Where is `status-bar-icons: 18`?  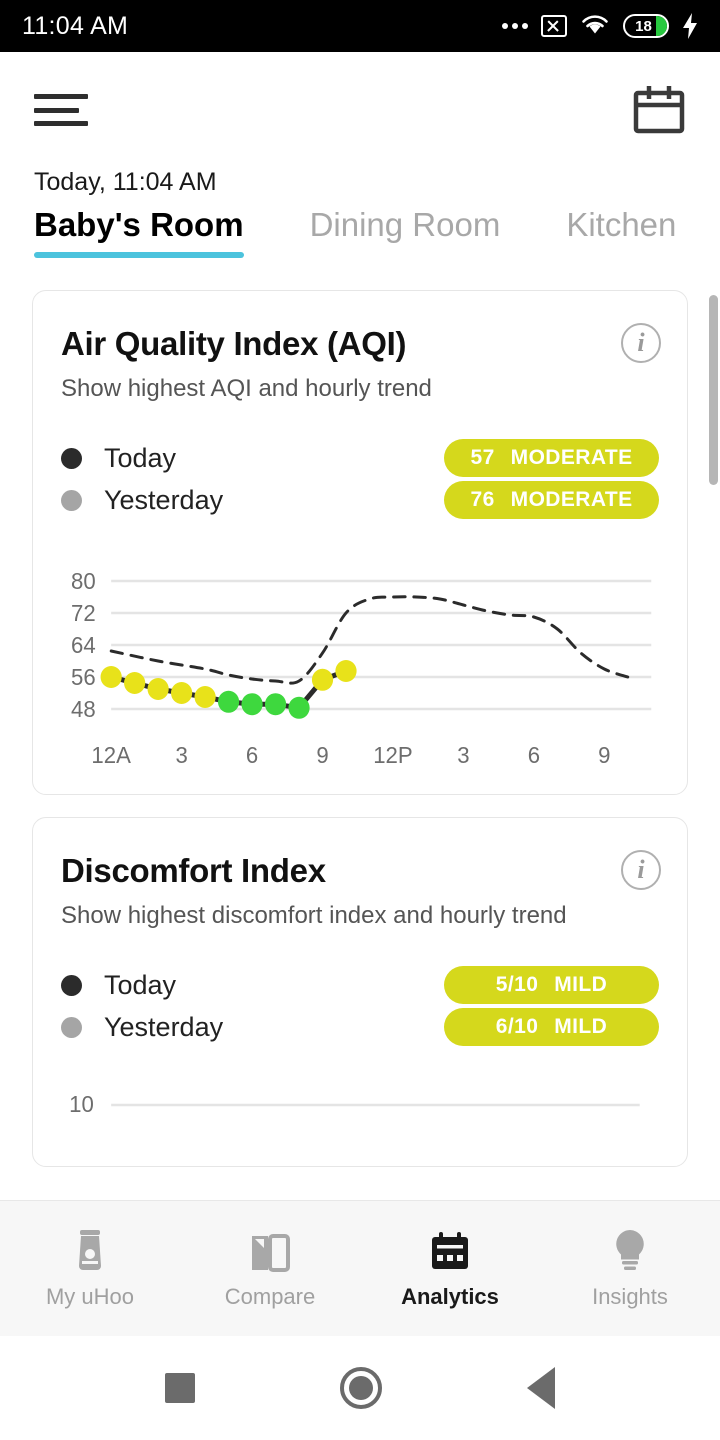 status-bar-icons: 18 is located at coordinates (600, 26).